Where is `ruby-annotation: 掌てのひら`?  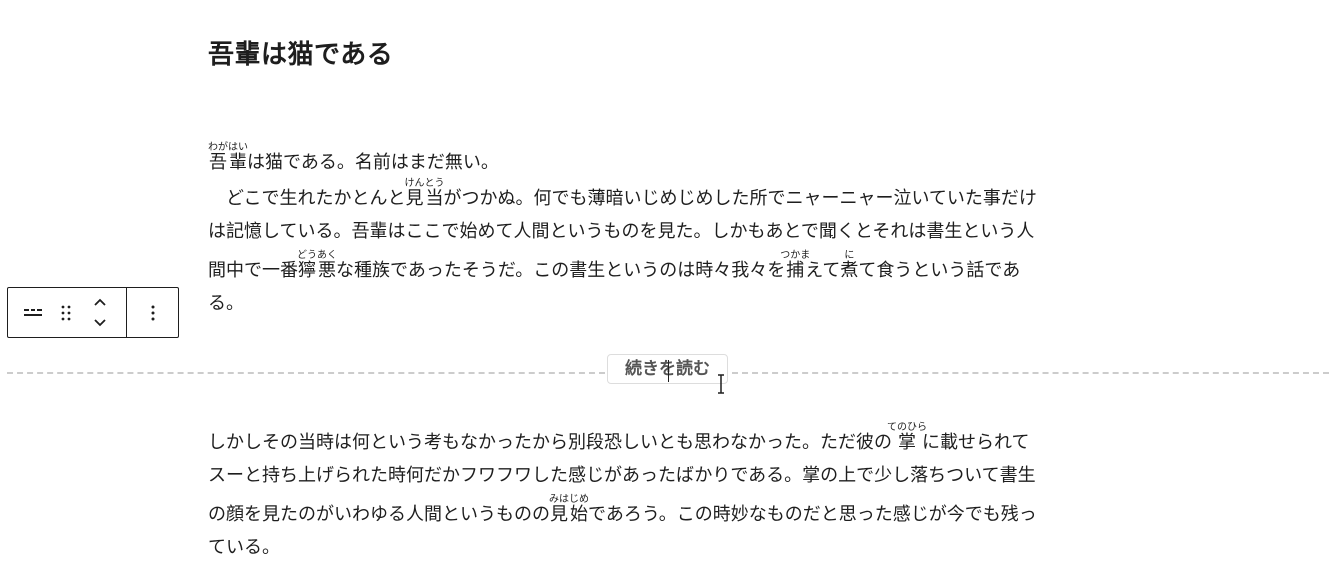 ruby-annotation: 掌てのひら is located at coordinates (907, 438).